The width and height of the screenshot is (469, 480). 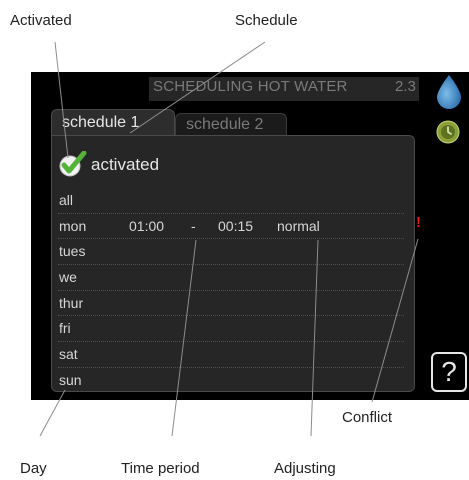 What do you see at coordinates (41, 20) in the screenshot?
I see `callout-activated: Activated` at bounding box center [41, 20].